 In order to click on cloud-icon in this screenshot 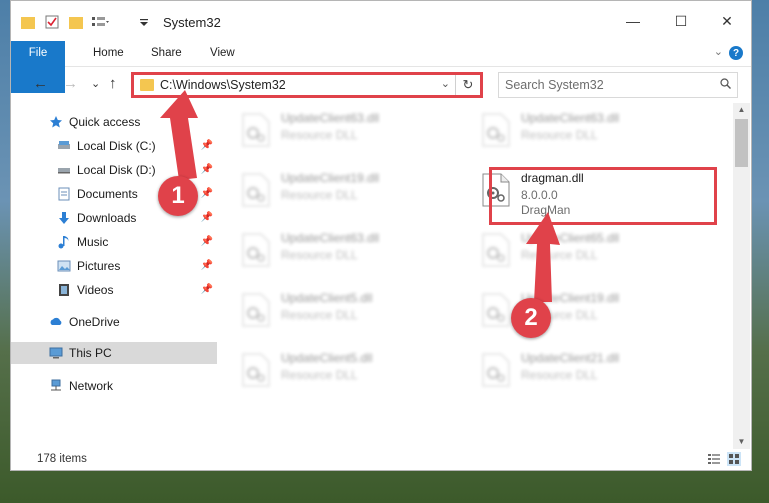, I will do `click(56, 321)`.